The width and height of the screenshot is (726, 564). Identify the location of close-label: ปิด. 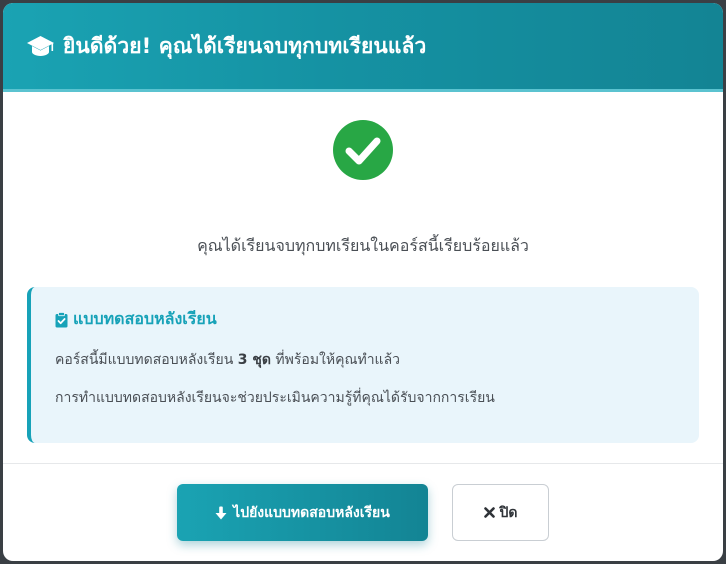
(508, 512).